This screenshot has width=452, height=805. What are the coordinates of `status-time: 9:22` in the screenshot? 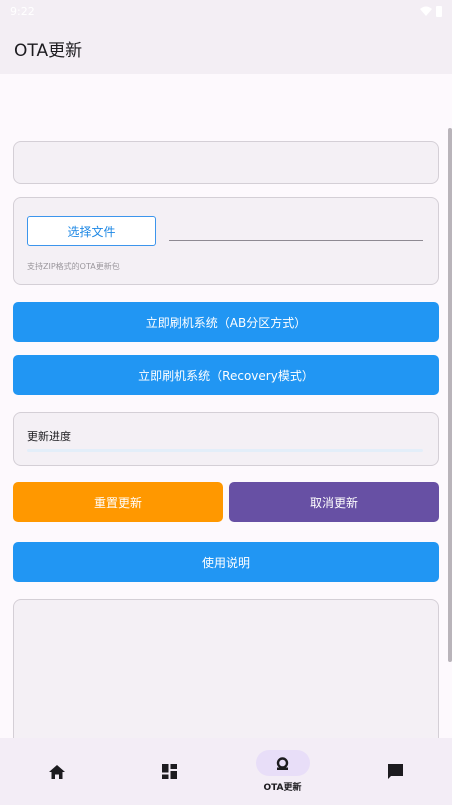 It's located at (22, 11).